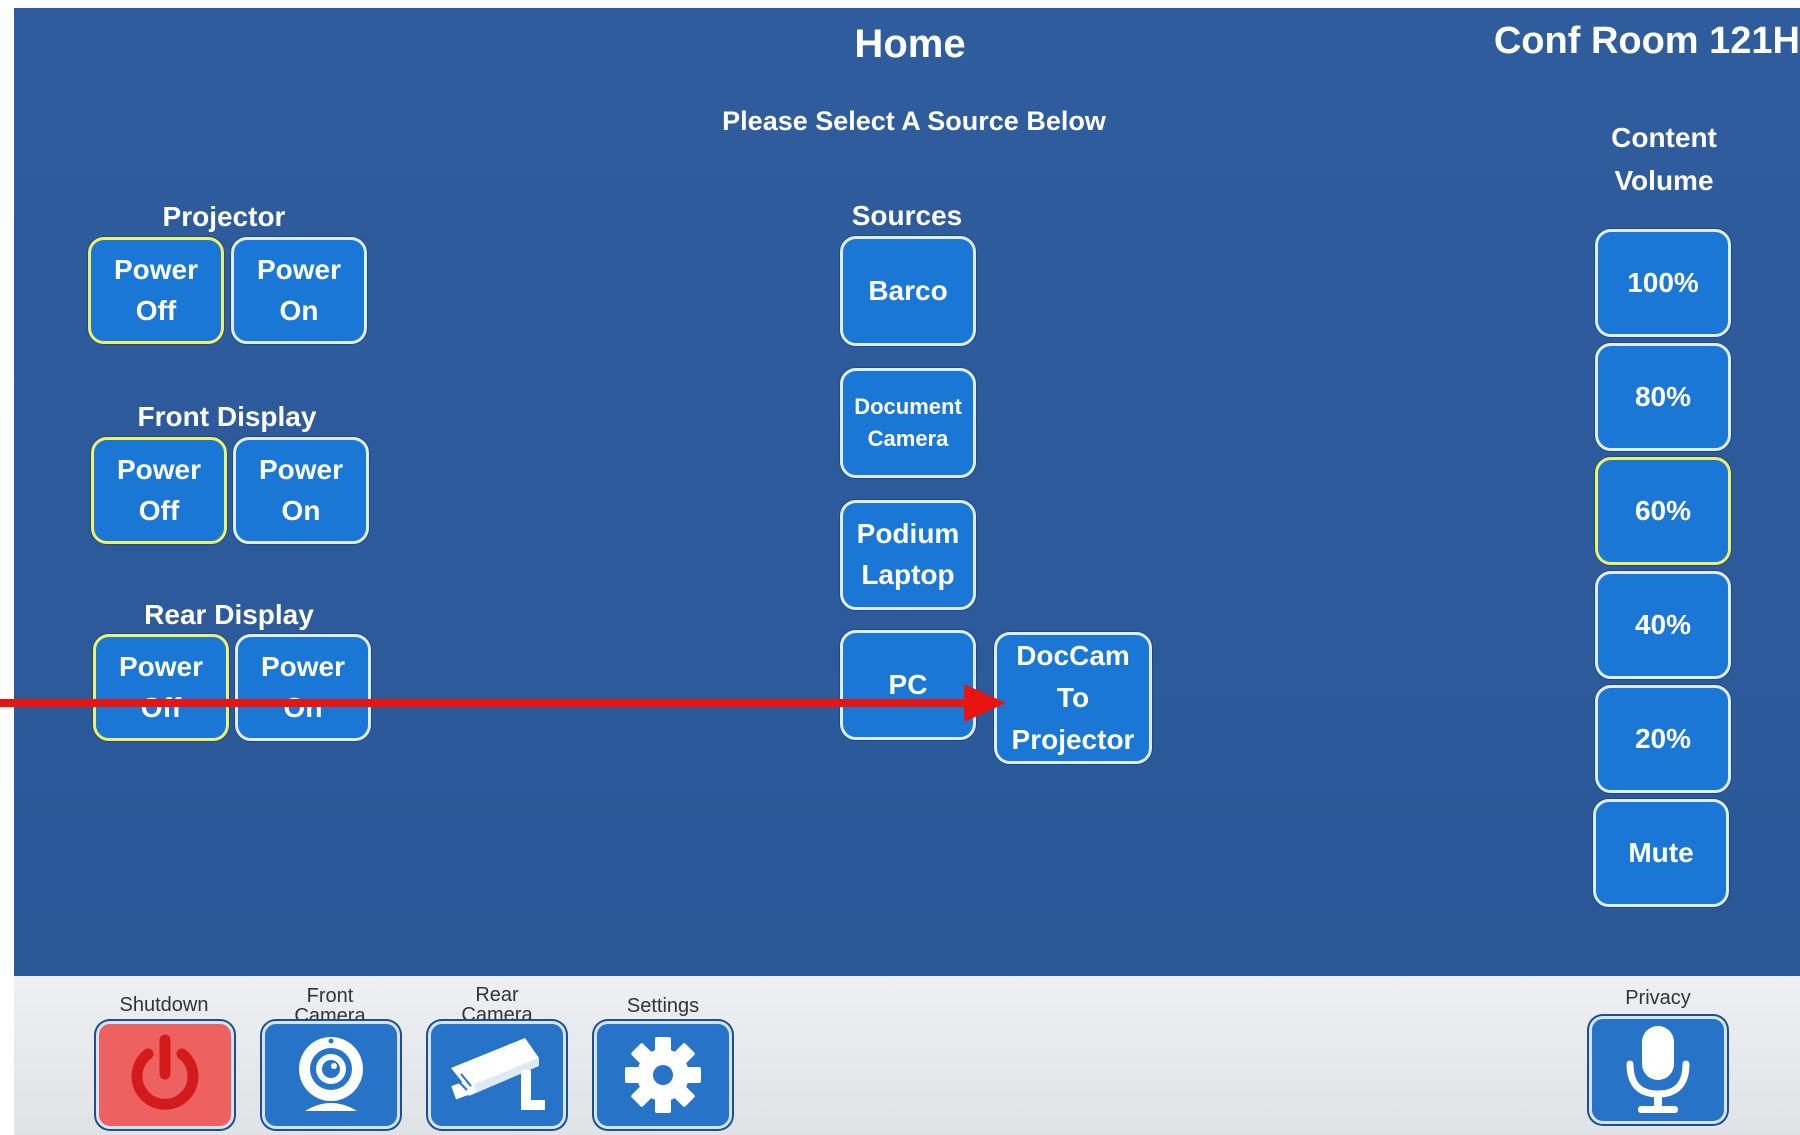 This screenshot has width=1800, height=1135. I want to click on button-label: Barco, so click(908, 290).